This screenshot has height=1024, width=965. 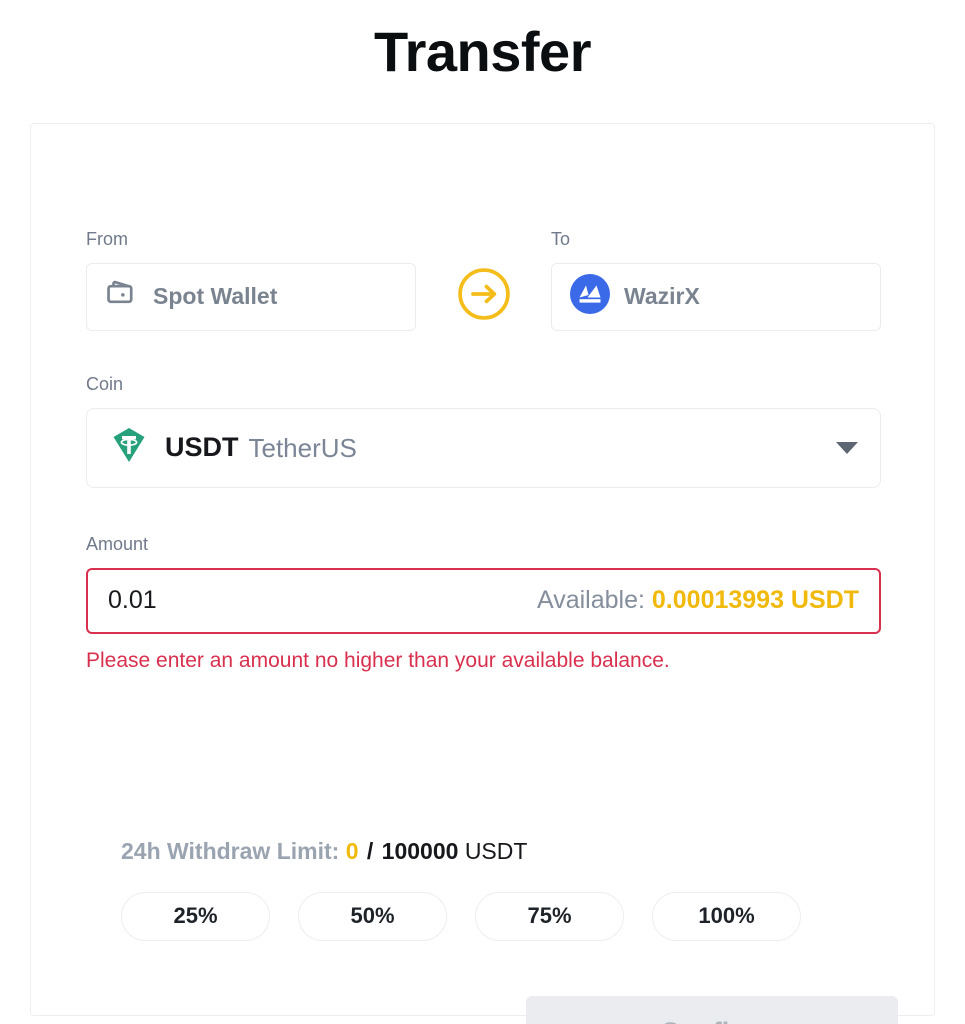 I want to click on to-exchange-select: WazirX, so click(x=716, y=296).